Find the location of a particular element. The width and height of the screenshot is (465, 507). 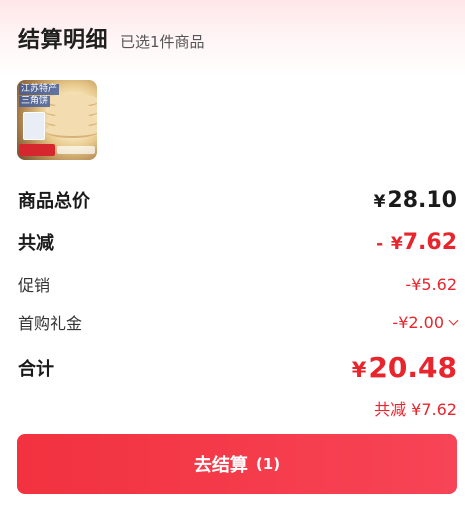

checkout-count: (1) is located at coordinates (268, 464).